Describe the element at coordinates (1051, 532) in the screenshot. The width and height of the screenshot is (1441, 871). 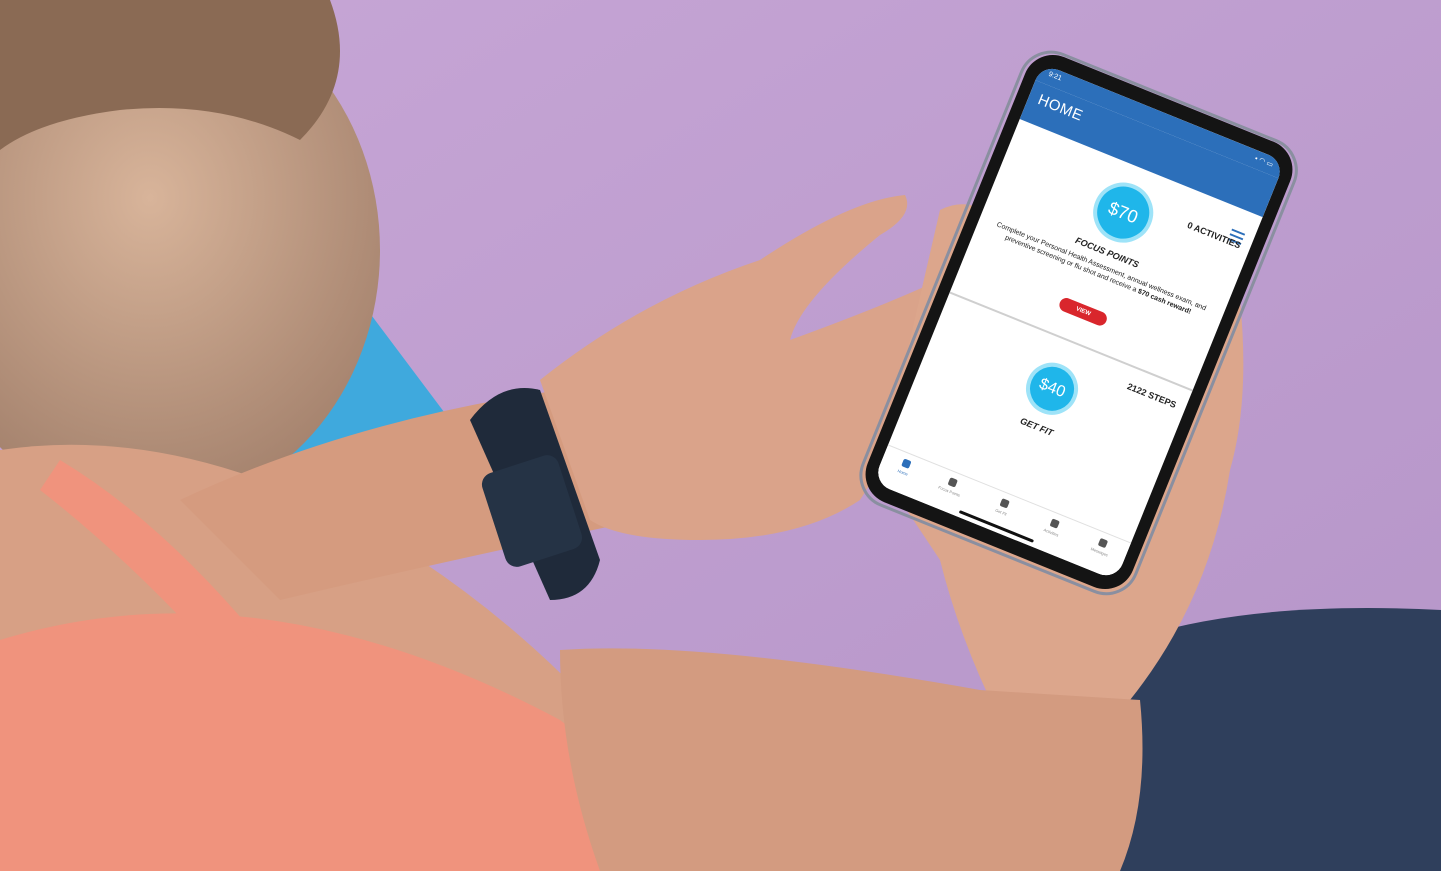
I see `tab-label: Activities` at that location.